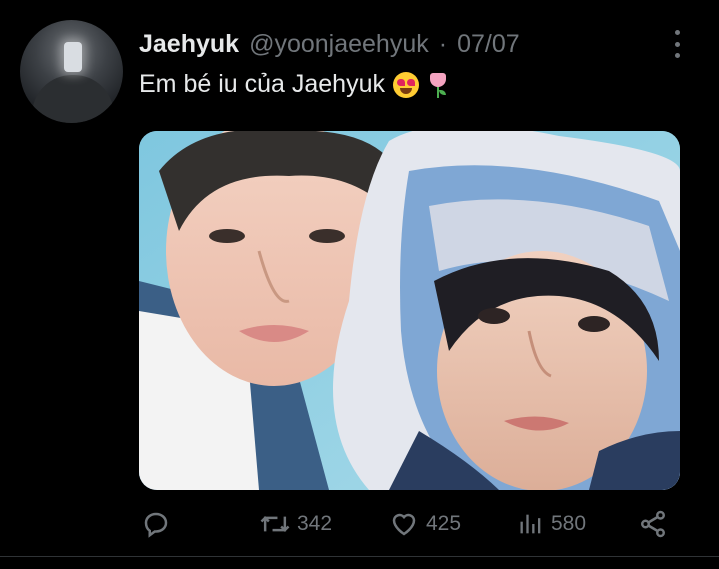  What do you see at coordinates (262, 84) in the screenshot?
I see `tweet-text-content: Em bé iu của Jaehyuk` at bounding box center [262, 84].